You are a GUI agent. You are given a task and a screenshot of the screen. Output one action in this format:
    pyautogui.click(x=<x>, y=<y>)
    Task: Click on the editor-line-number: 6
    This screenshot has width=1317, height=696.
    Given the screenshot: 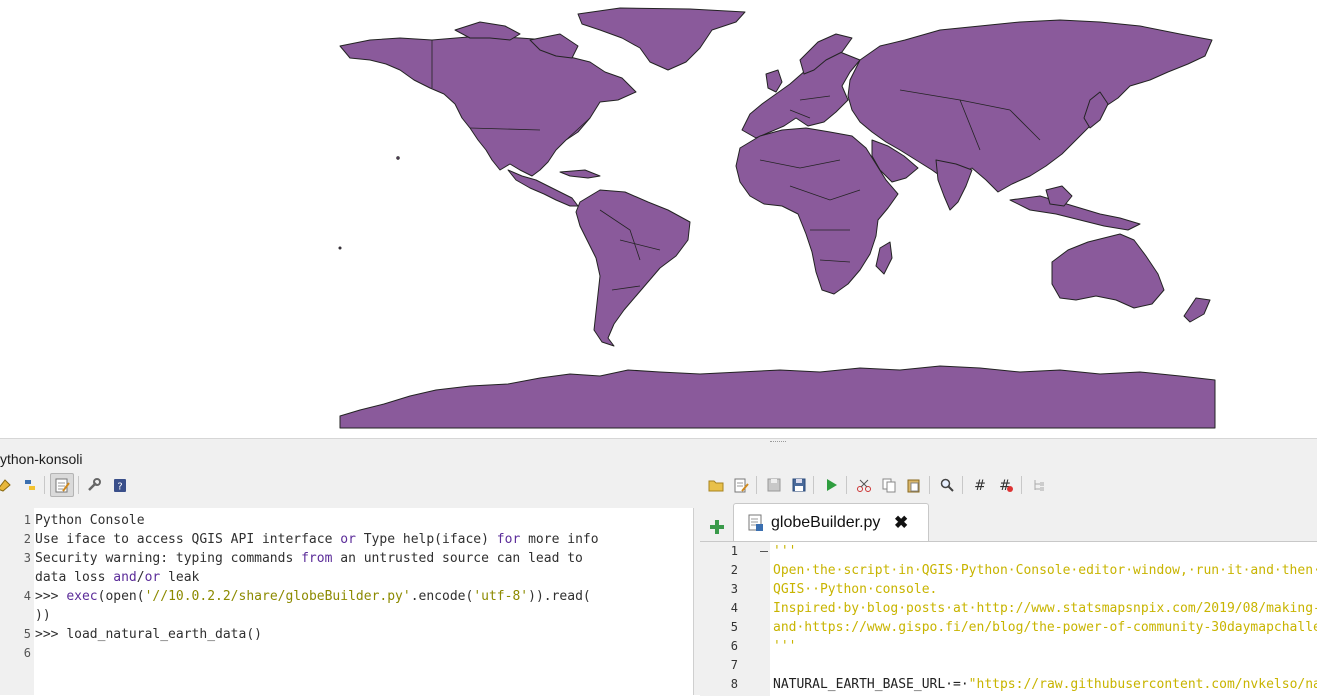 What is the action you would take?
    pyautogui.click(x=734, y=646)
    